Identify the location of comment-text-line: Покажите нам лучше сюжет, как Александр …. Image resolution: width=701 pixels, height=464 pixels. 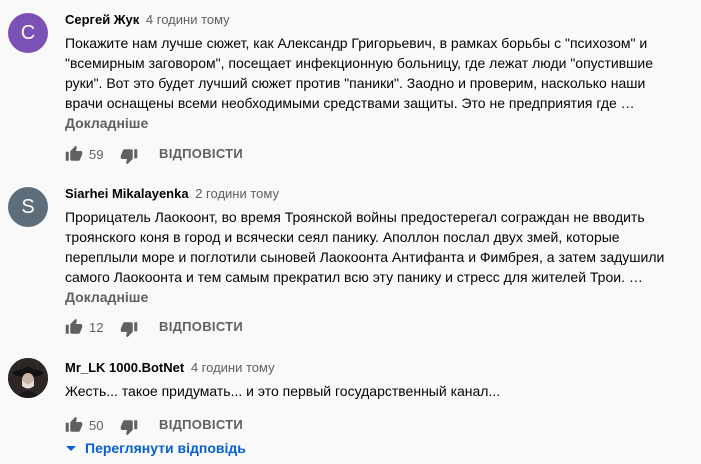
(356, 43).